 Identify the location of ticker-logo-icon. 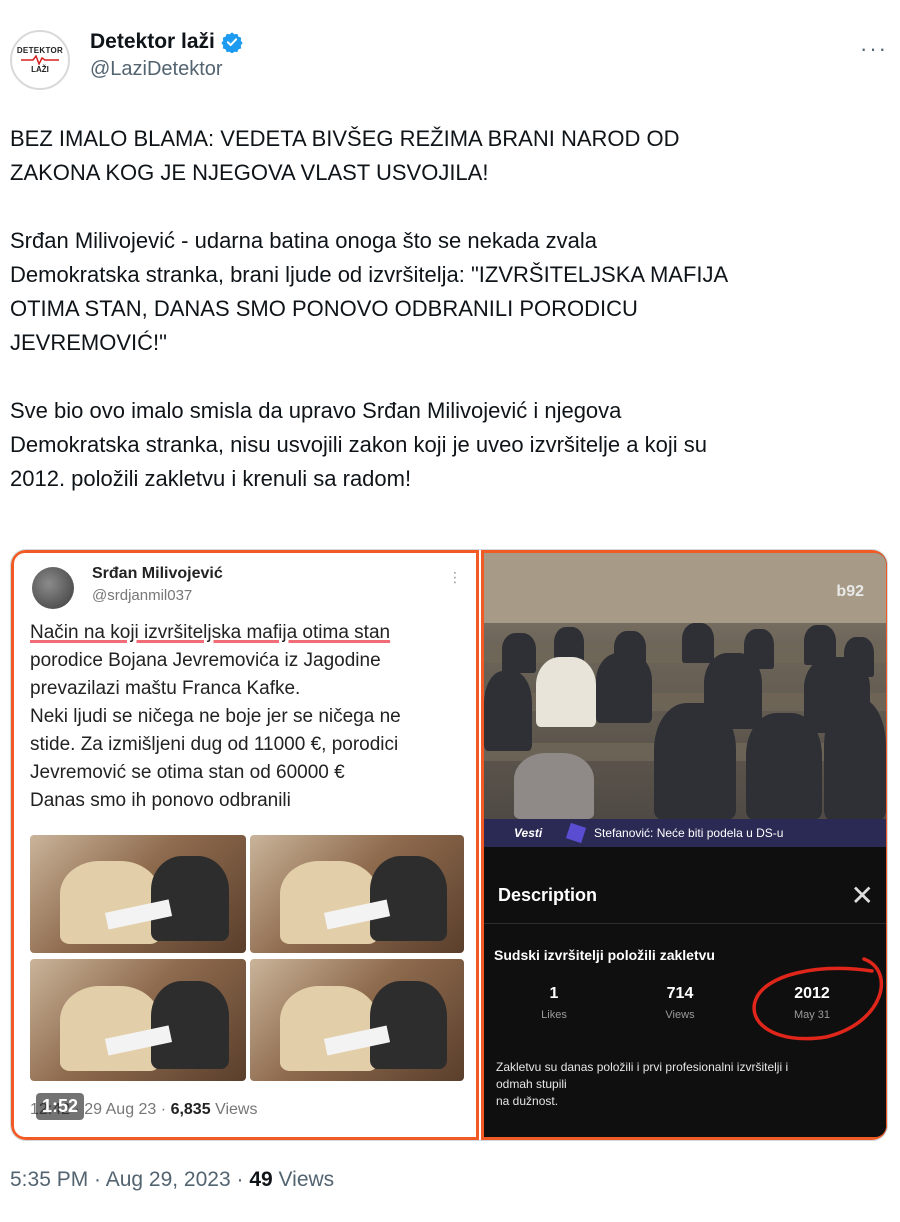
(576, 833).